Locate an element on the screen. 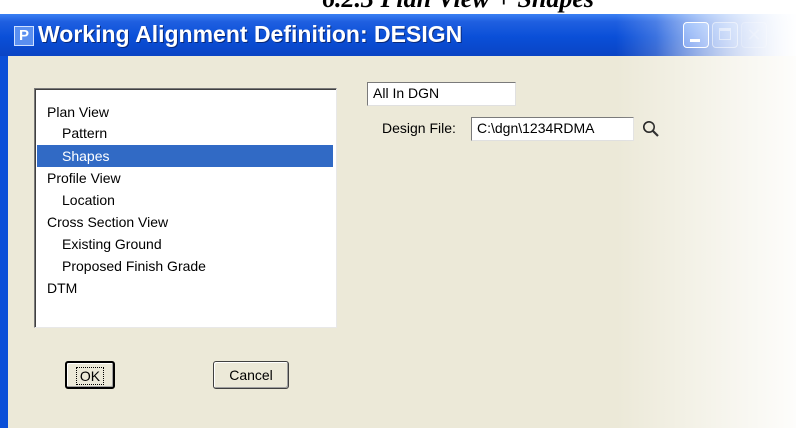  tree-item-location: Location is located at coordinates (185, 200).